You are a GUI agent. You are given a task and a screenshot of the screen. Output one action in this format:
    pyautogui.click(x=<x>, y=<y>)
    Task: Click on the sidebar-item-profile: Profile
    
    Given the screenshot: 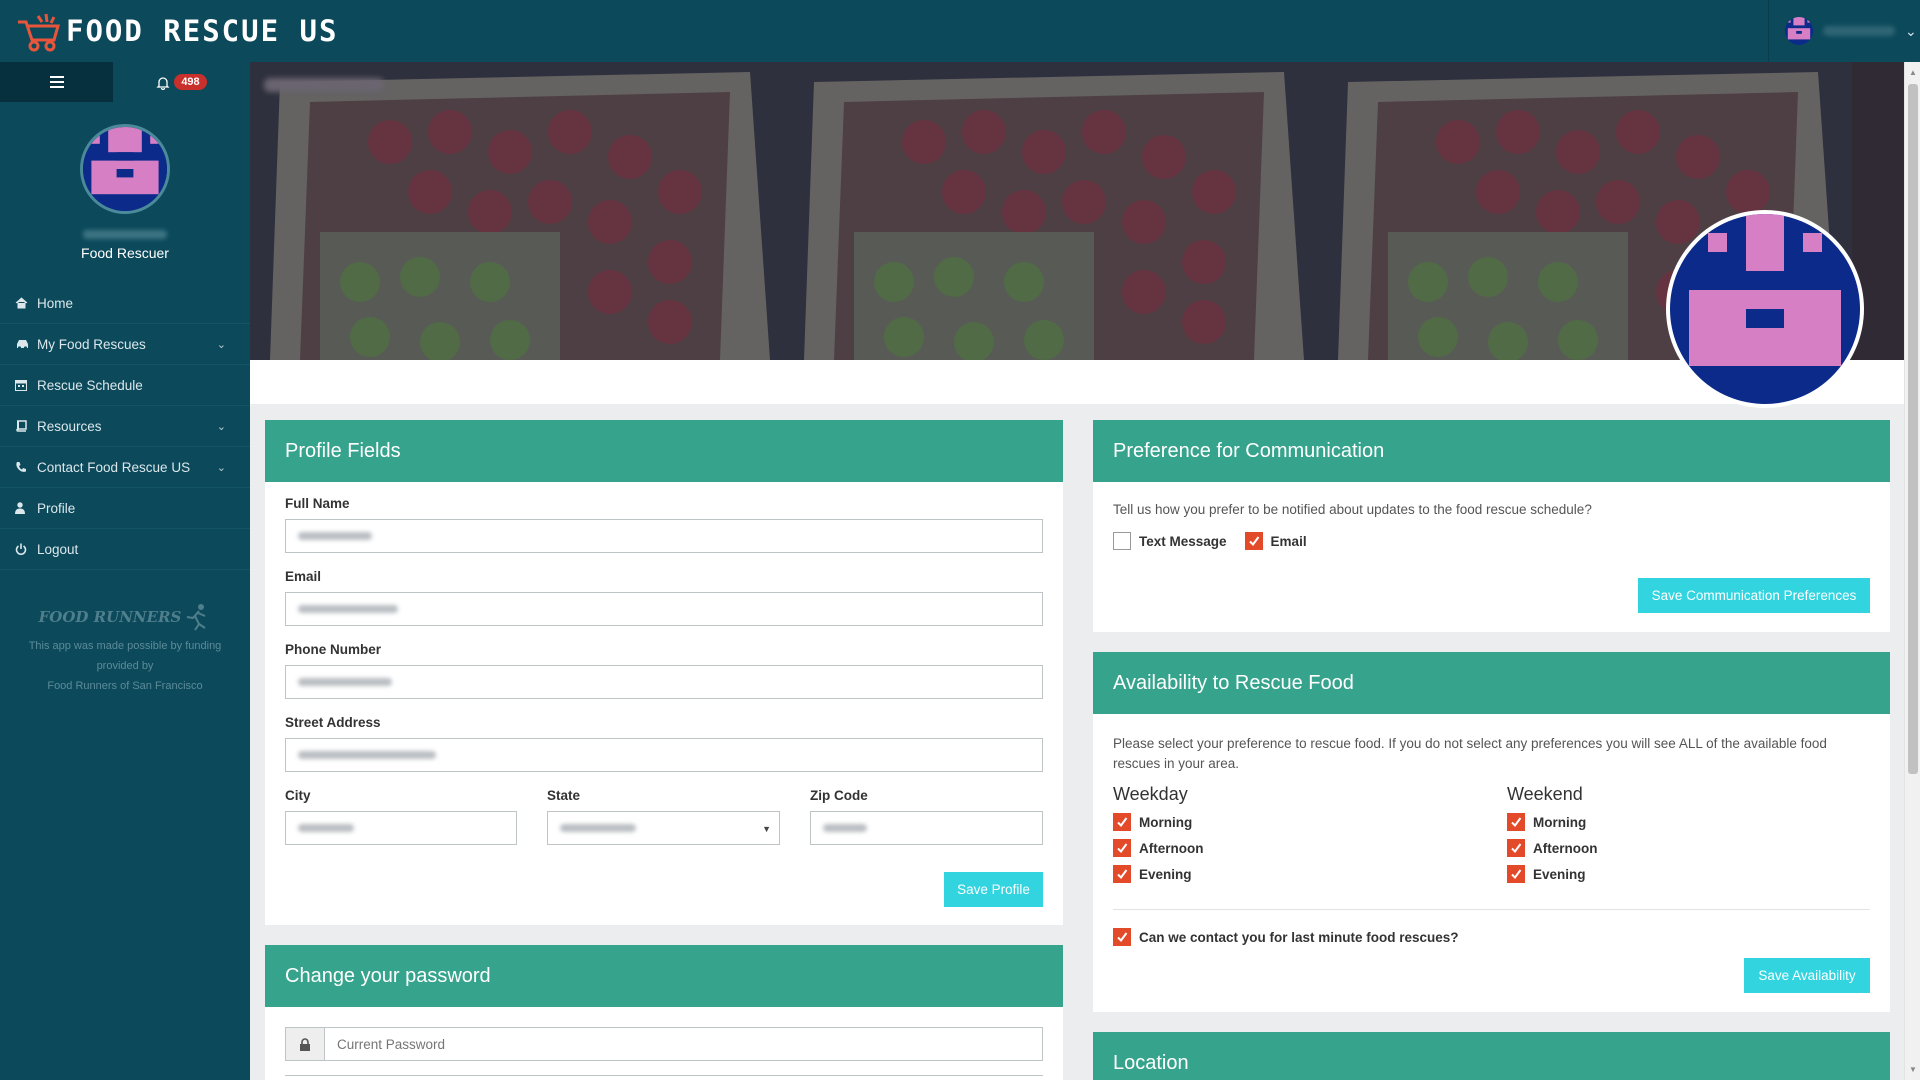 What is the action you would take?
    pyautogui.click(x=125, y=508)
    